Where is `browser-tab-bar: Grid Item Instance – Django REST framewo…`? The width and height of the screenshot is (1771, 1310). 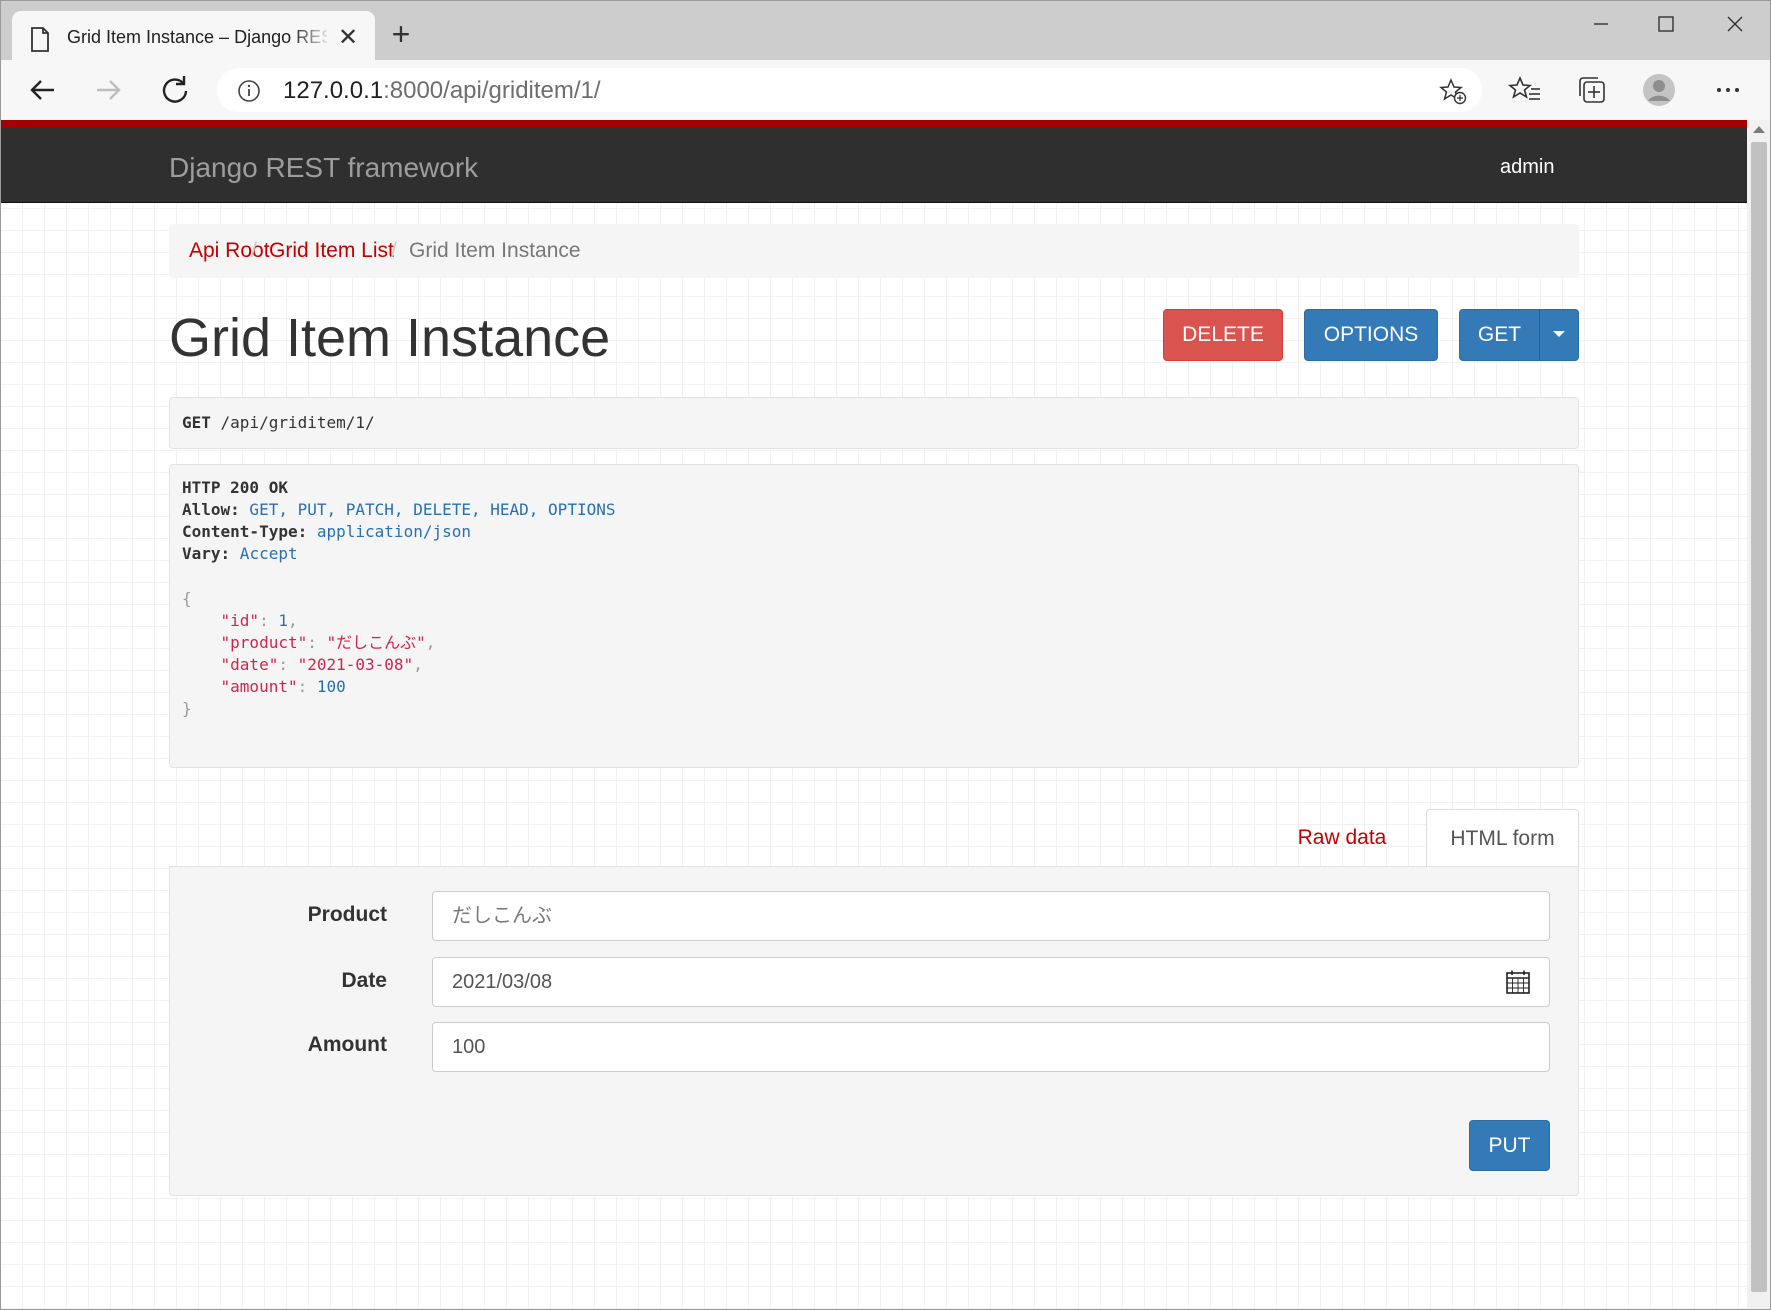 browser-tab-bar: Grid Item Instance – Django REST framewo… is located at coordinates (885, 34).